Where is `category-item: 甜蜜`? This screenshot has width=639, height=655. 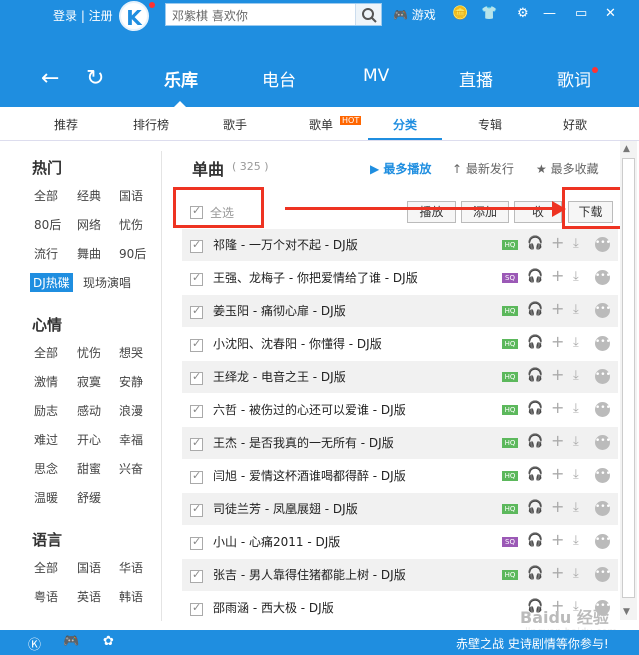 category-item: 甜蜜 is located at coordinates (89, 468).